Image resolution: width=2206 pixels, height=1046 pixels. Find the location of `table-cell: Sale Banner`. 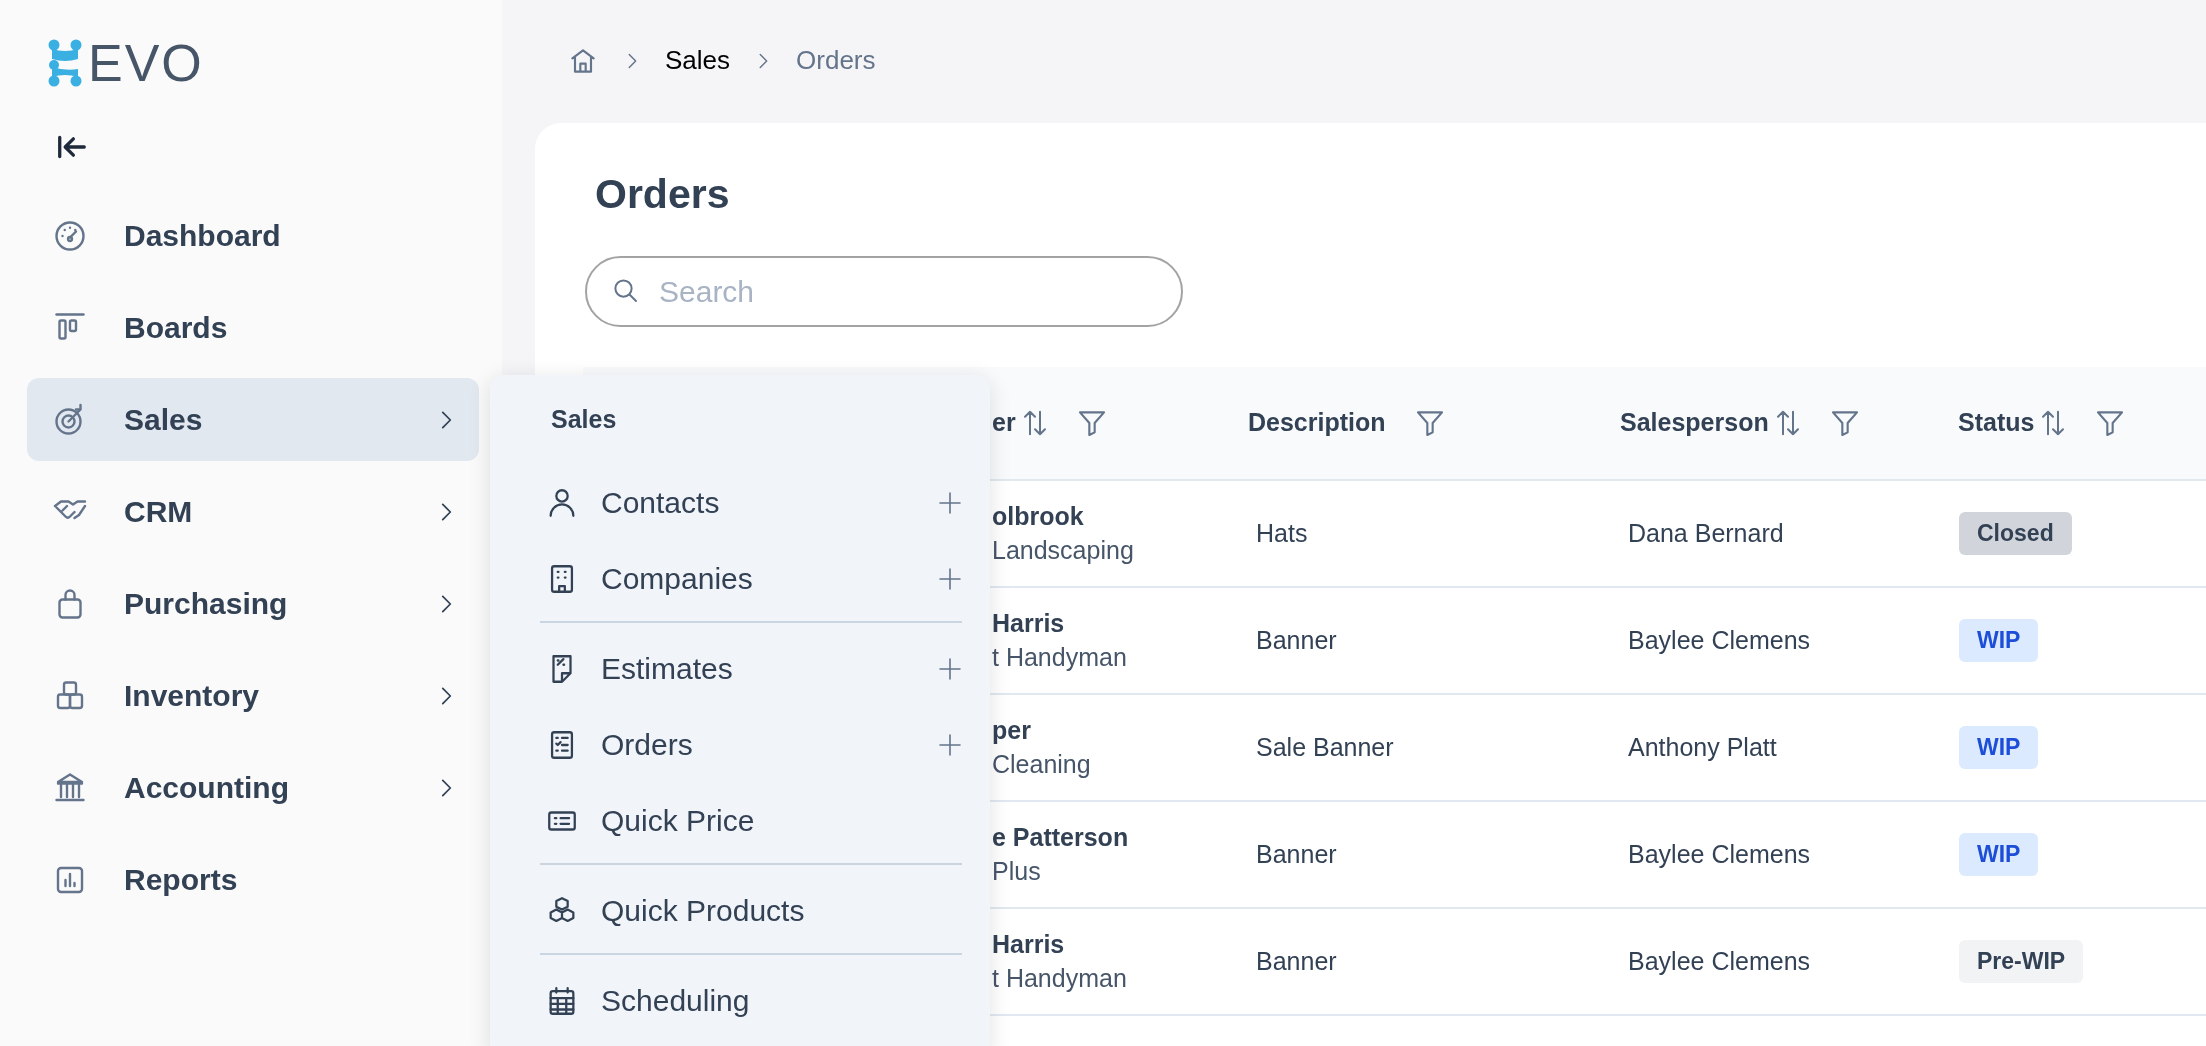

table-cell: Sale Banner is located at coordinates (1325, 746).